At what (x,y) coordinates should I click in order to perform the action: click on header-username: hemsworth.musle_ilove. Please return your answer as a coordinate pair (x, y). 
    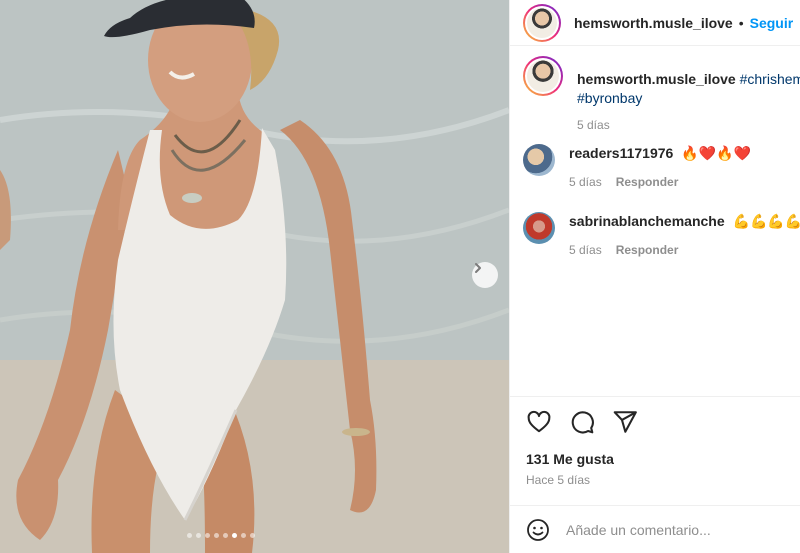
    Looking at the image, I should click on (653, 23).